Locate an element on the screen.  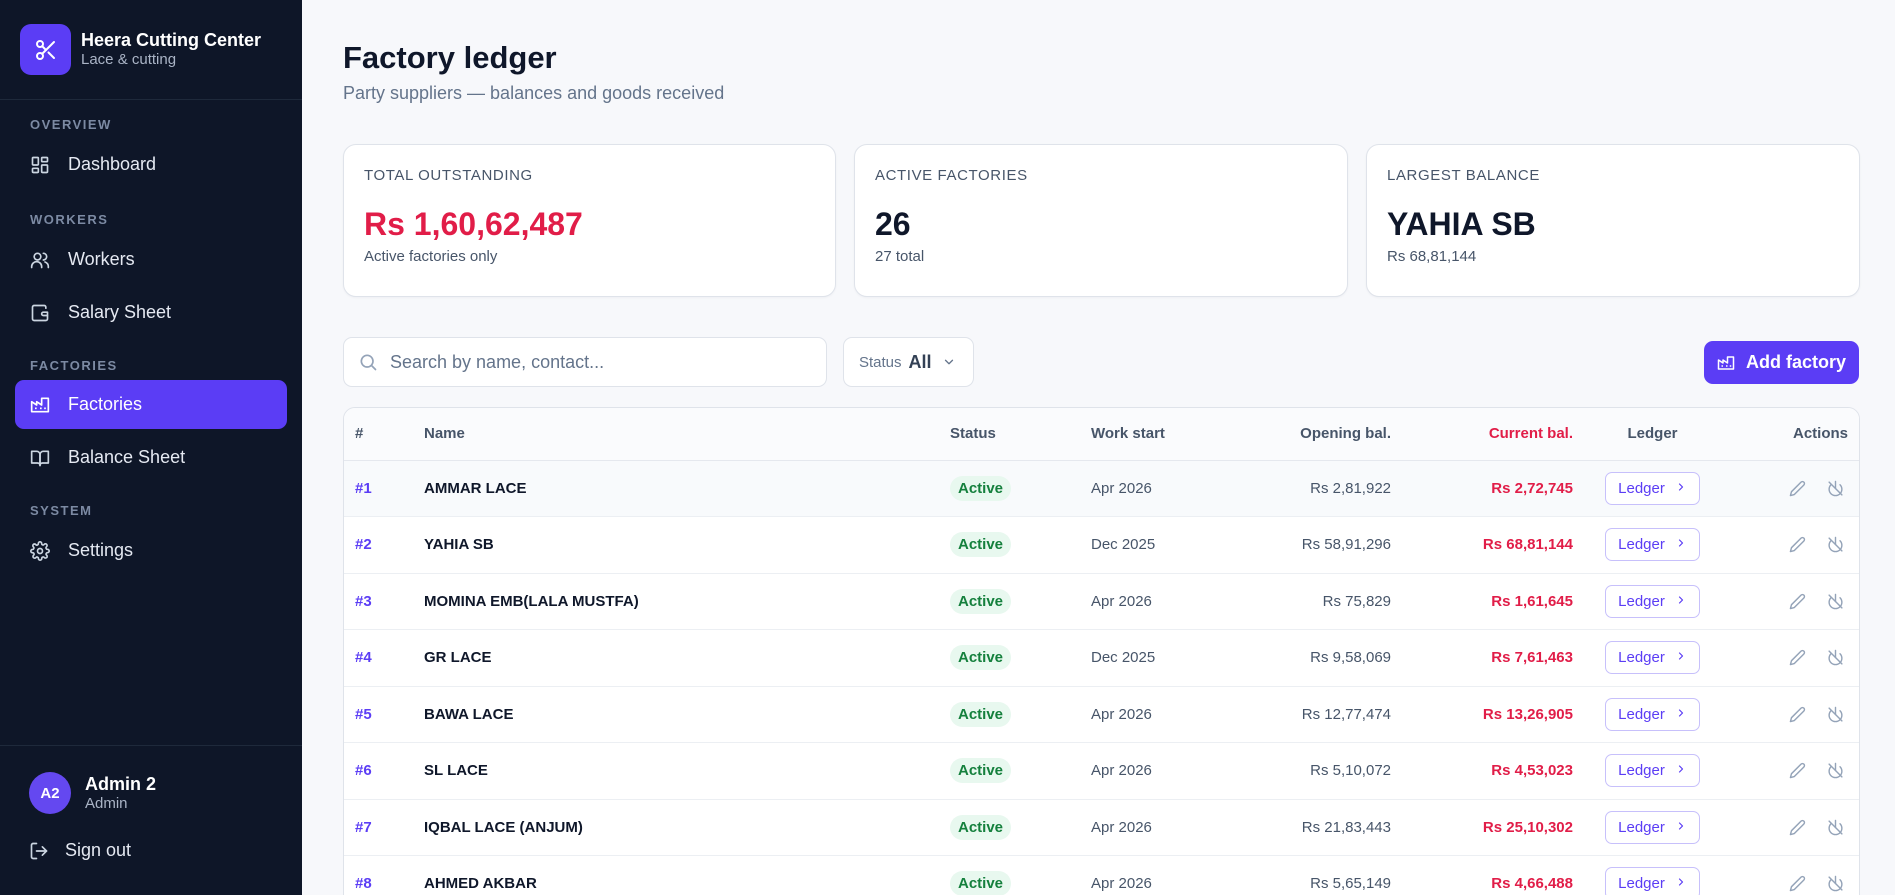
current-balance: Rs 4,53,023 is located at coordinates (1532, 771).